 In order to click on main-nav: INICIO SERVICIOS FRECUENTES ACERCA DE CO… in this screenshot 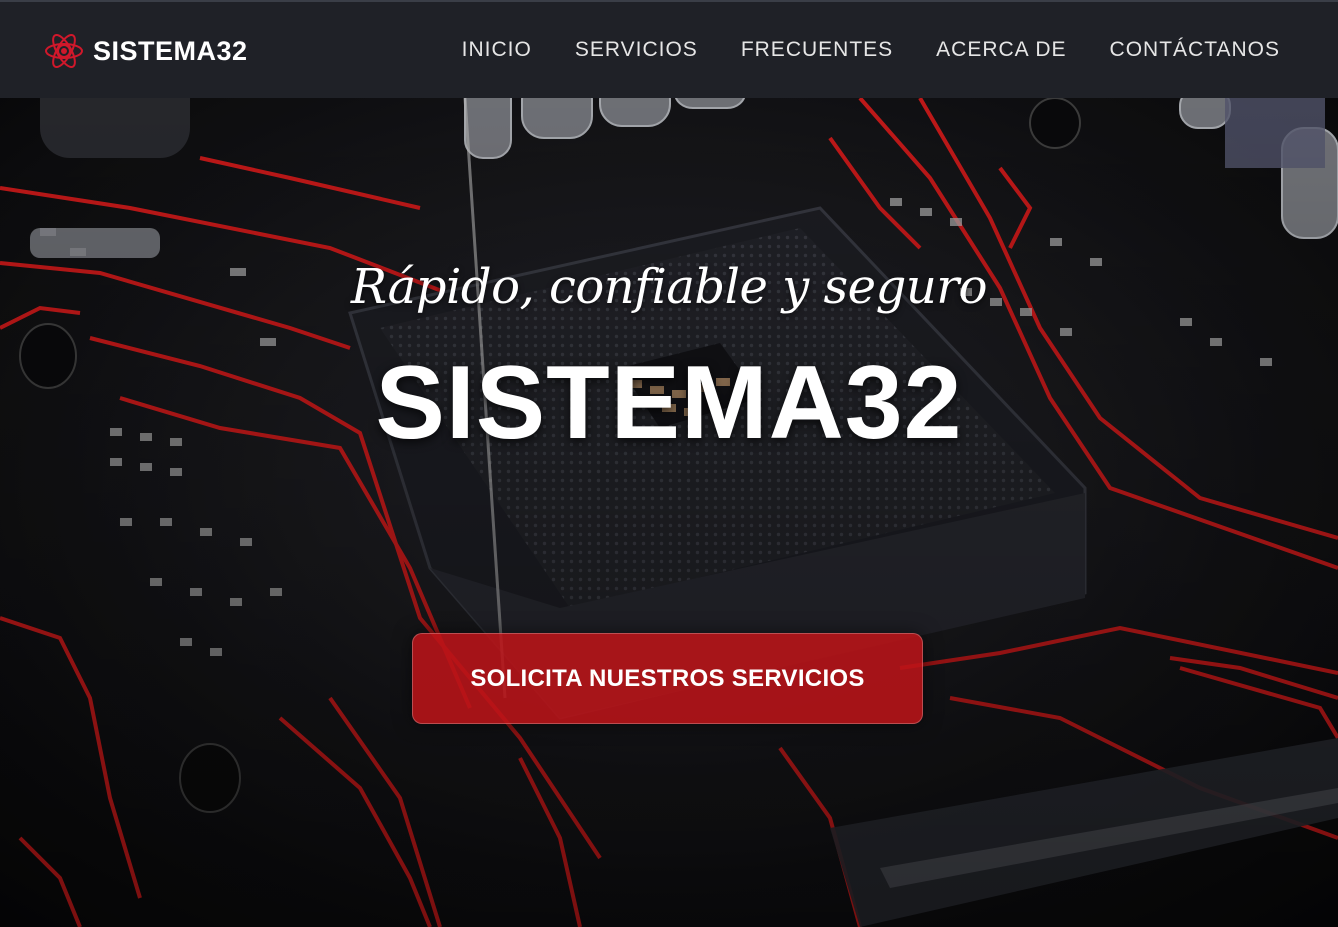, I will do `click(871, 50)`.